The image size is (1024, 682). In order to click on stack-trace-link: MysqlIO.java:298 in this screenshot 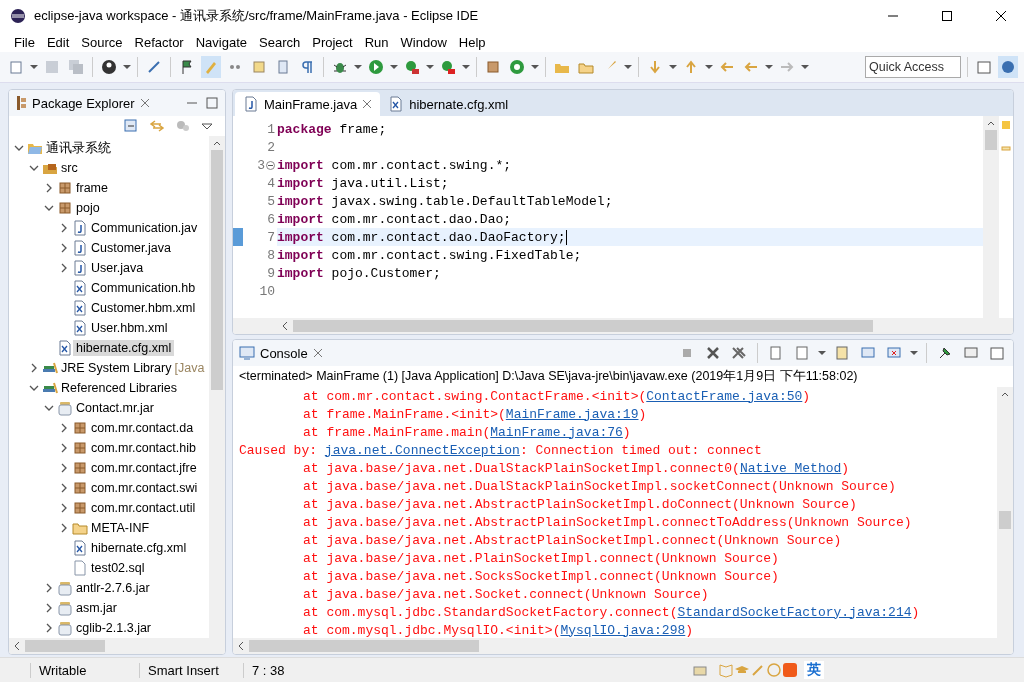, I will do `click(623, 630)`.